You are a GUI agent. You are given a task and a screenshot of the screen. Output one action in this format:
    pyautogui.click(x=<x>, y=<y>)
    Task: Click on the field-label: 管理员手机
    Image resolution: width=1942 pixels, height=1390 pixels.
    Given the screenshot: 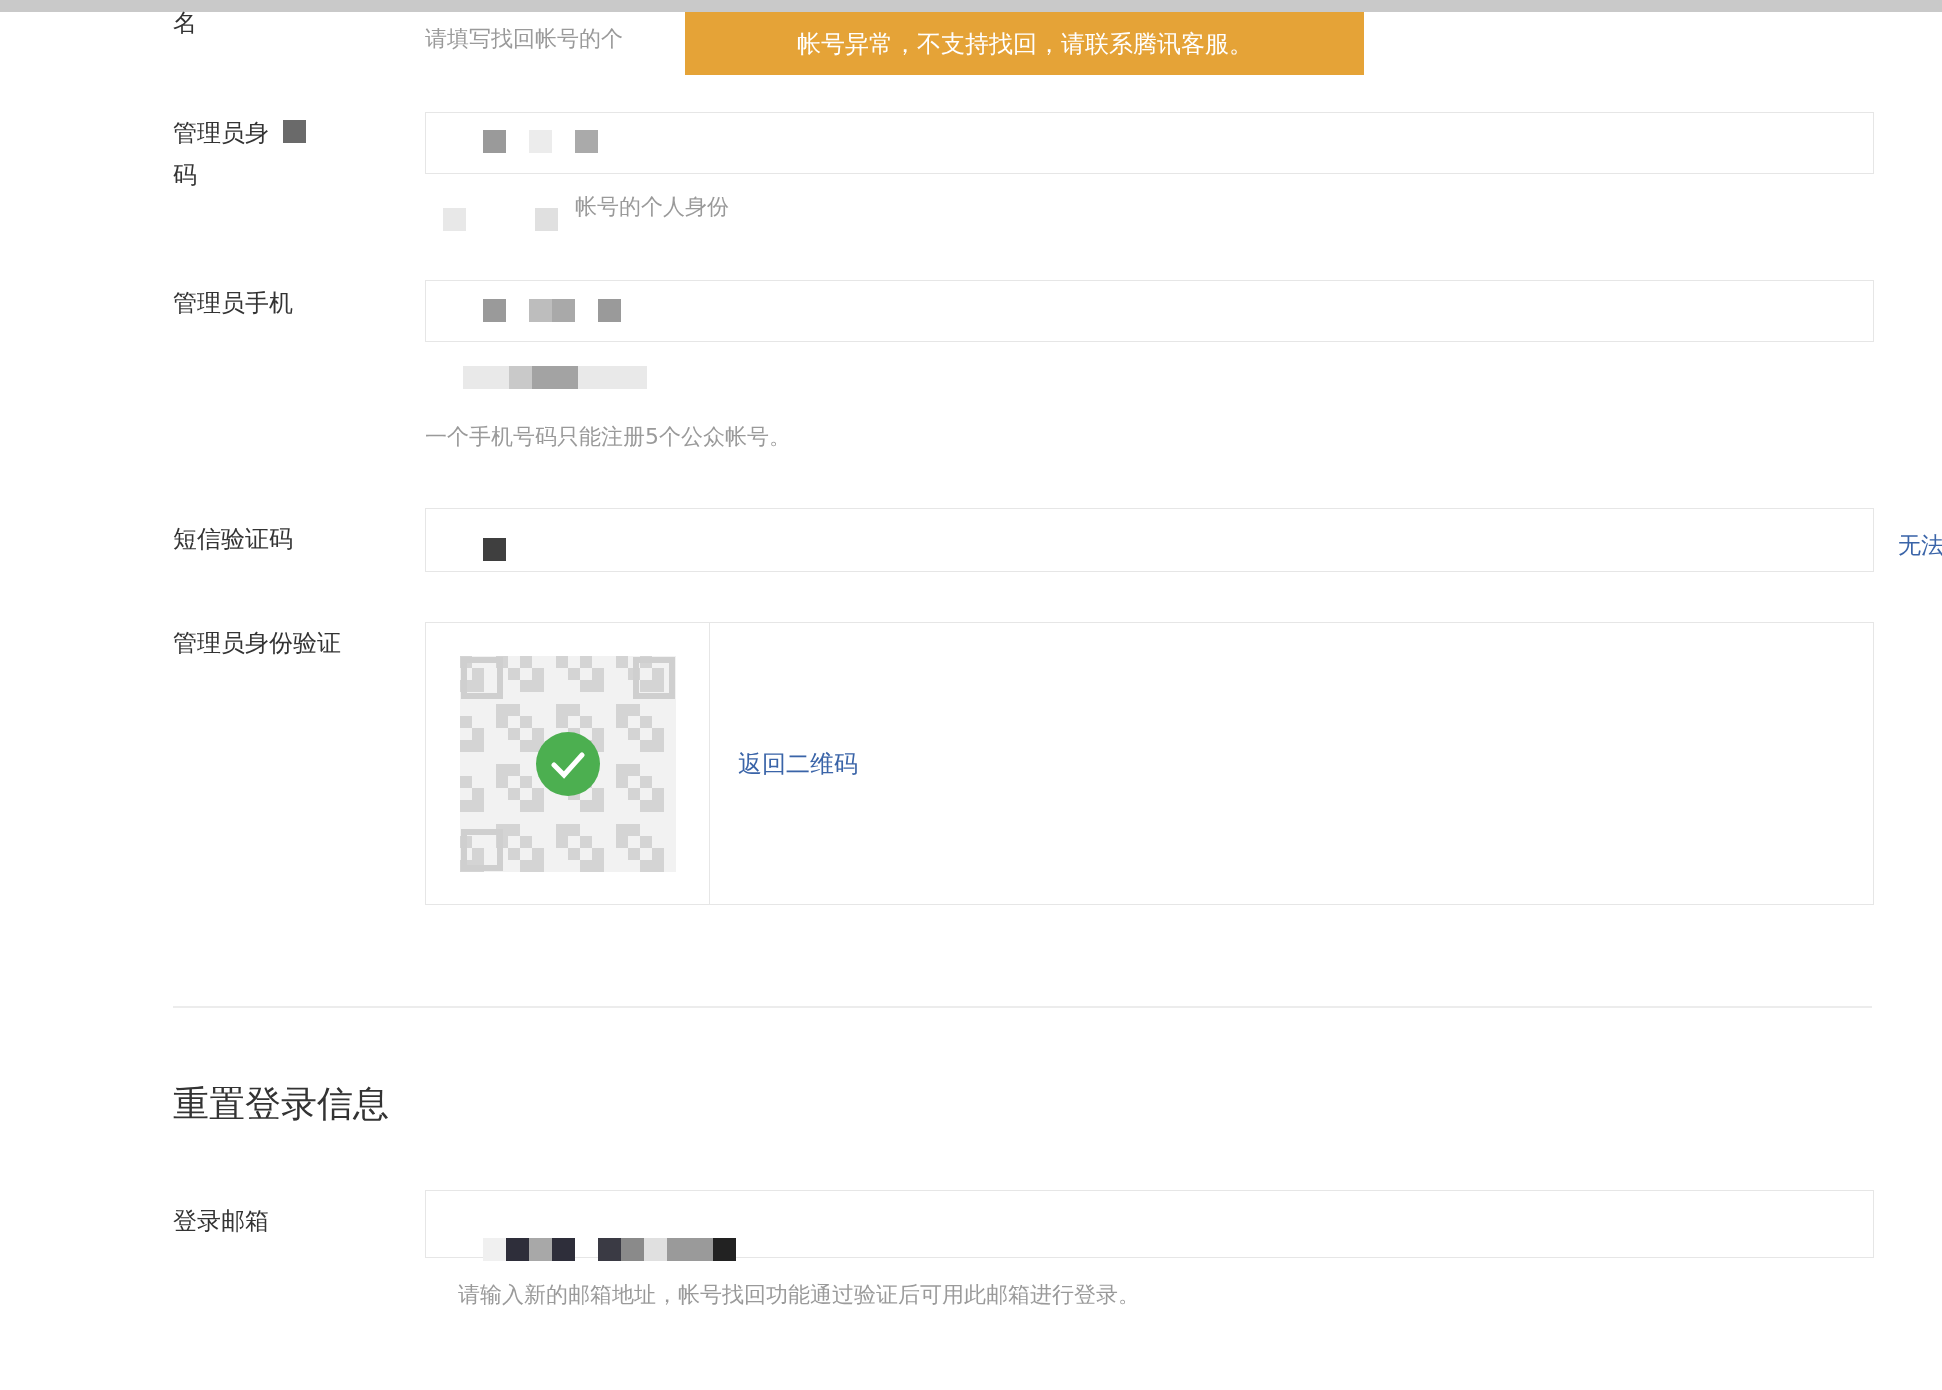 What is the action you would take?
    pyautogui.click(x=233, y=303)
    